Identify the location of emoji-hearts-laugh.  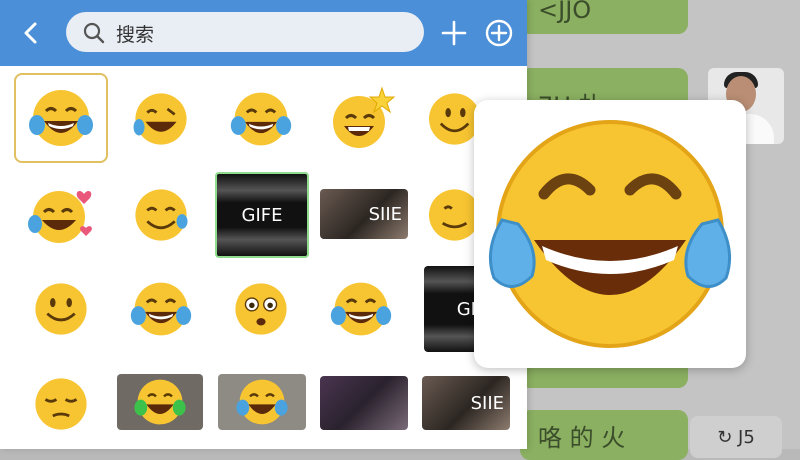
(61, 215).